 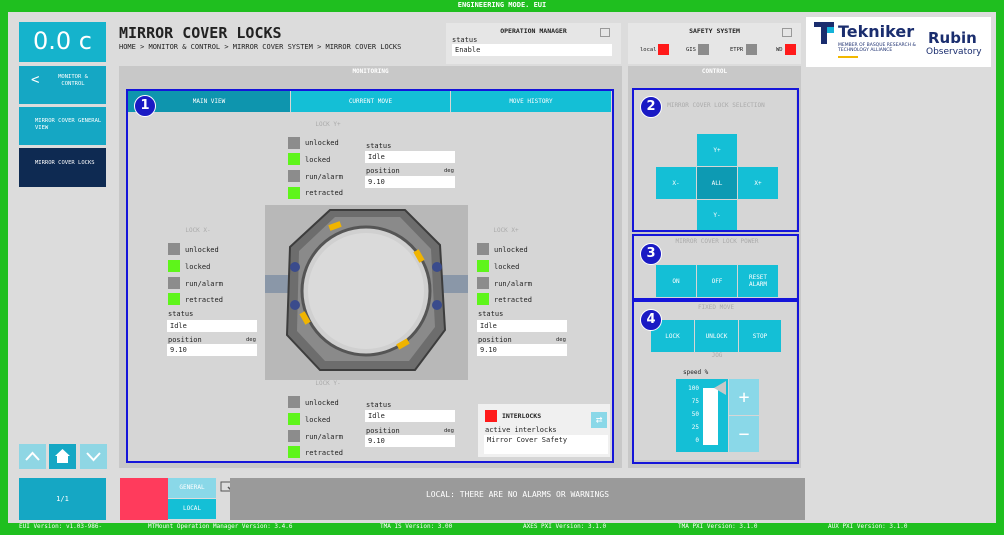 I want to click on tma-is-version: TMA IS Version: 3.00, so click(x=416, y=526).